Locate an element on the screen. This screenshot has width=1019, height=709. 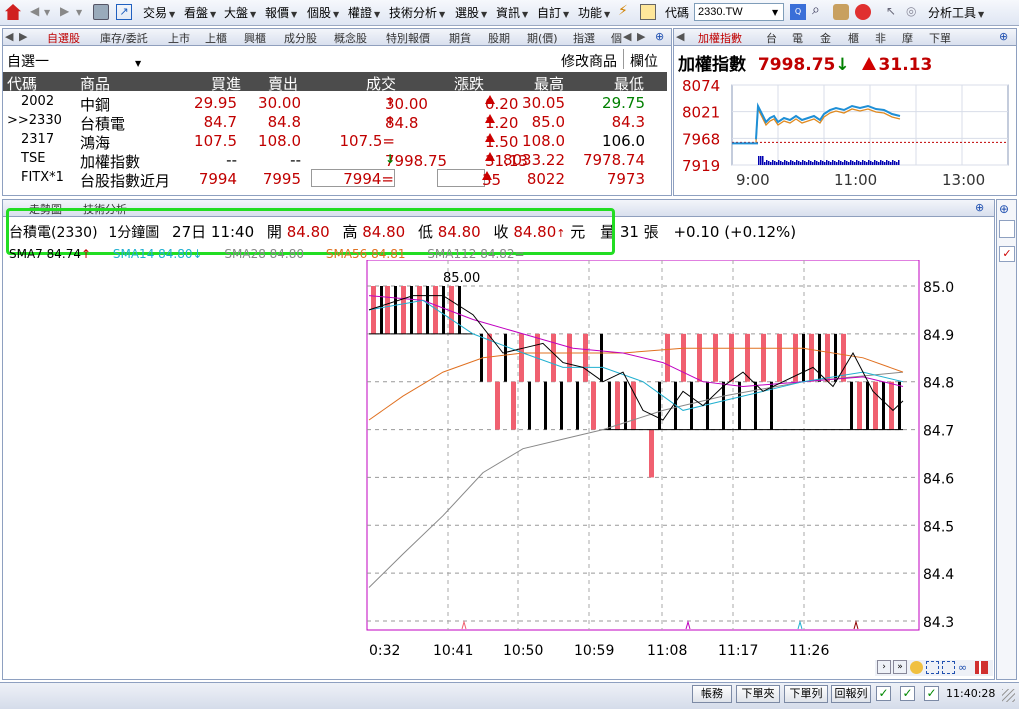
tab-stock-futures: 股期 is located at coordinates (499, 38).